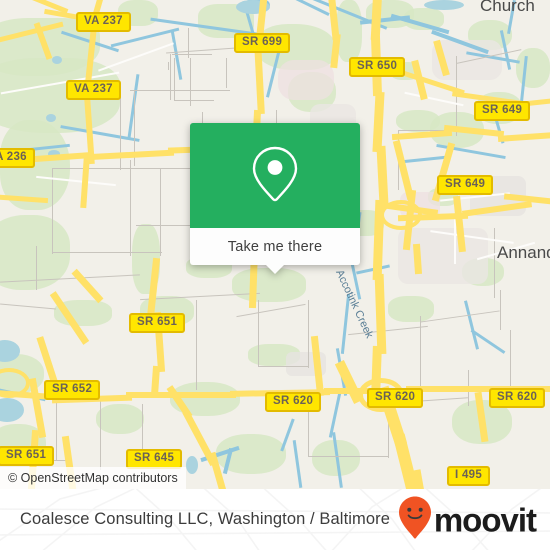  What do you see at coordinates (93, 90) in the screenshot?
I see `road-shield-va-237-south: VA 237` at bounding box center [93, 90].